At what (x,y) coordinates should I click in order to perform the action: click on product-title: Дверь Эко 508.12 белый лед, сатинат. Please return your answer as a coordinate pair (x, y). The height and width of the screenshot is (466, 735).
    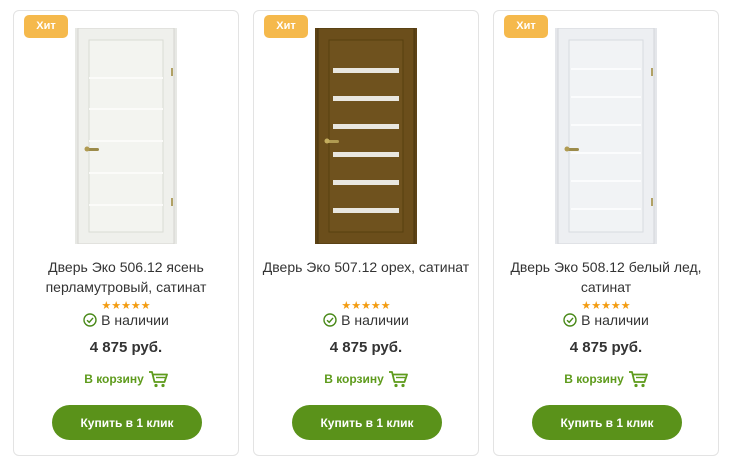
    Looking at the image, I should click on (606, 277).